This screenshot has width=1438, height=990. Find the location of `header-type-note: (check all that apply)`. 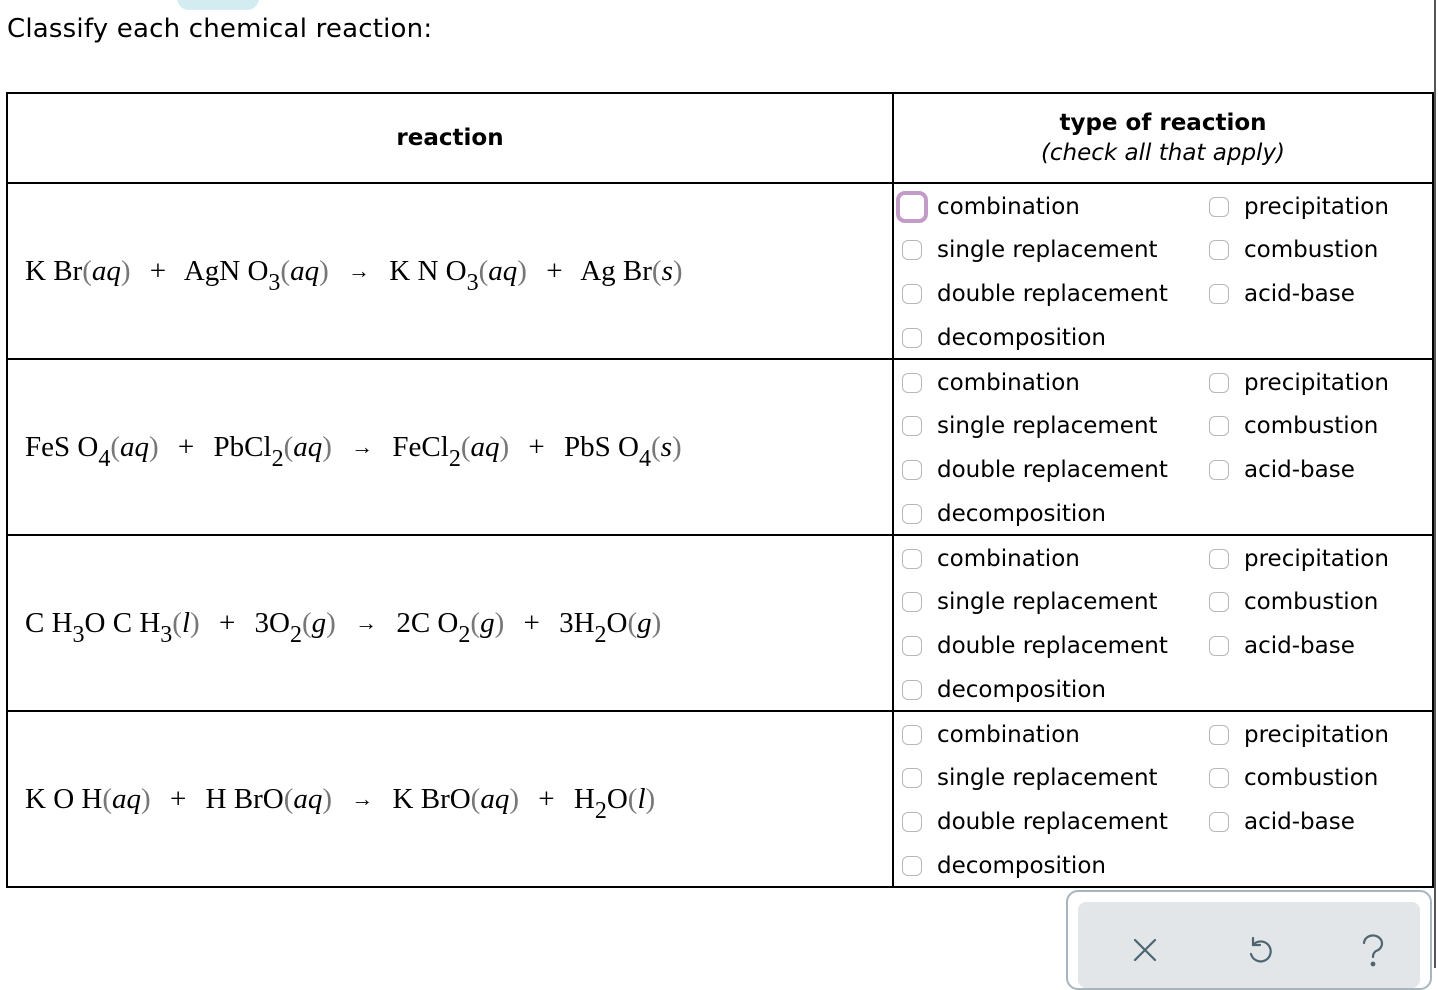

header-type-note: (check all that apply) is located at coordinates (1163, 153).